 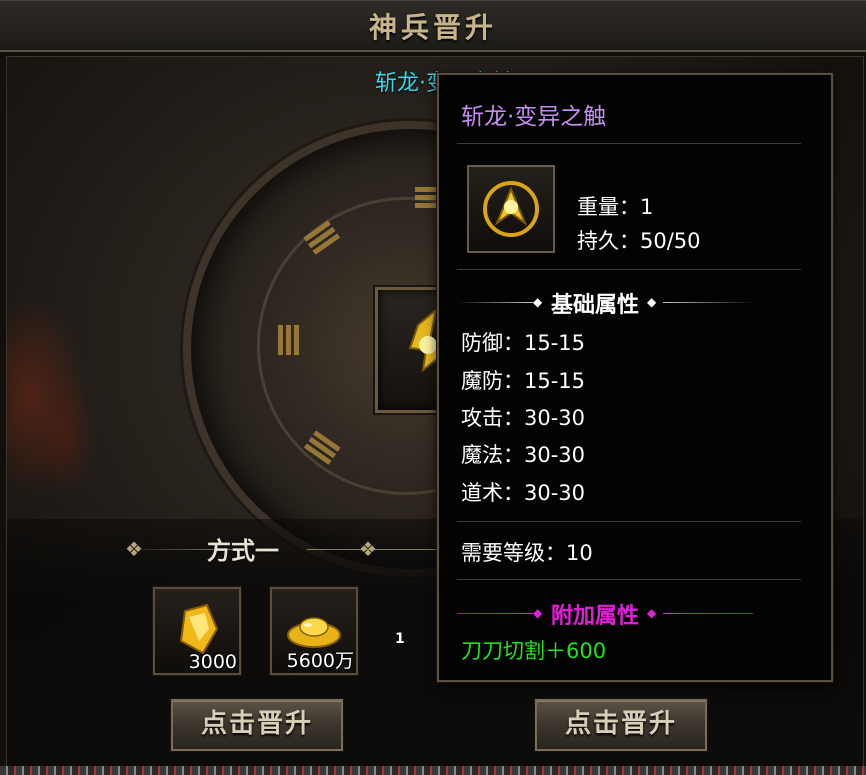 I want to click on weapon-icon, so click(x=511, y=209).